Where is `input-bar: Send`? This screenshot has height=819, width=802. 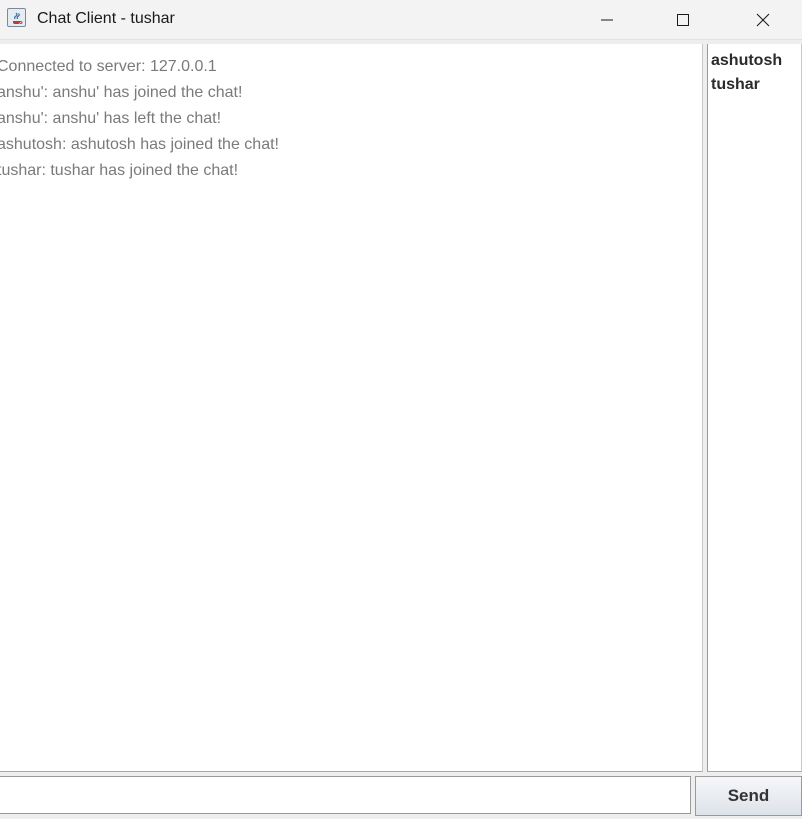
input-bar: Send is located at coordinates (401, 795).